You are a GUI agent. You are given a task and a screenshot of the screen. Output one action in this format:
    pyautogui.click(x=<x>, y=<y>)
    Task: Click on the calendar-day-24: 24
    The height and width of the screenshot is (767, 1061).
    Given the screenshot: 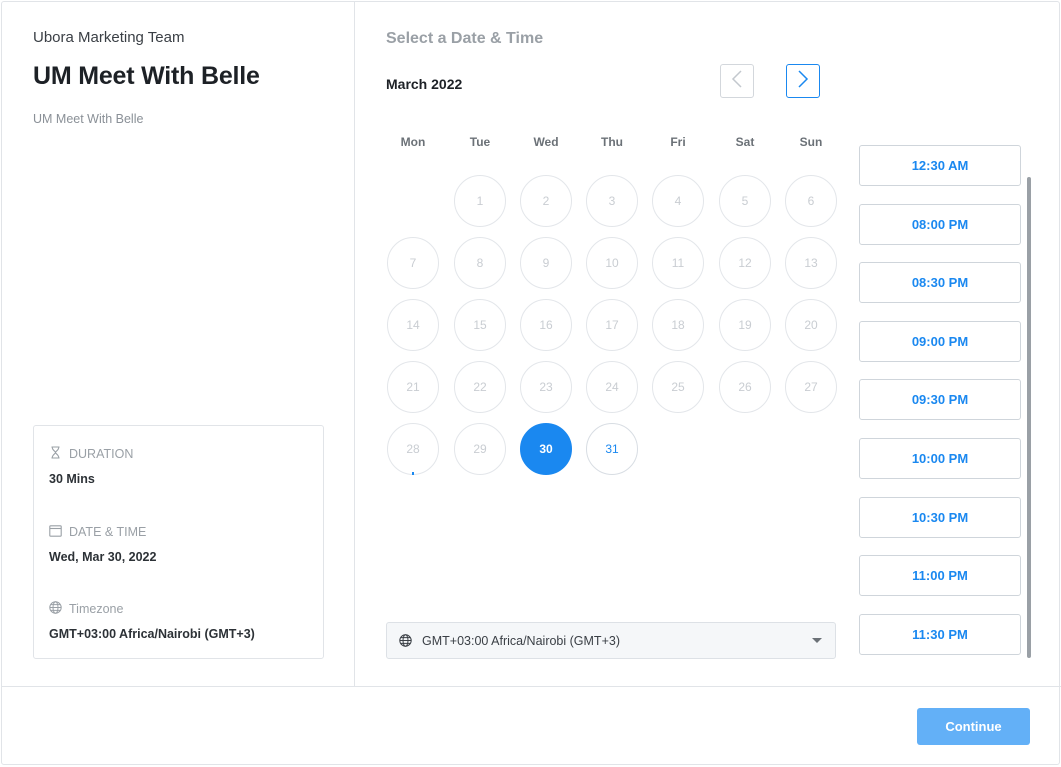 What is the action you would take?
    pyautogui.click(x=612, y=387)
    